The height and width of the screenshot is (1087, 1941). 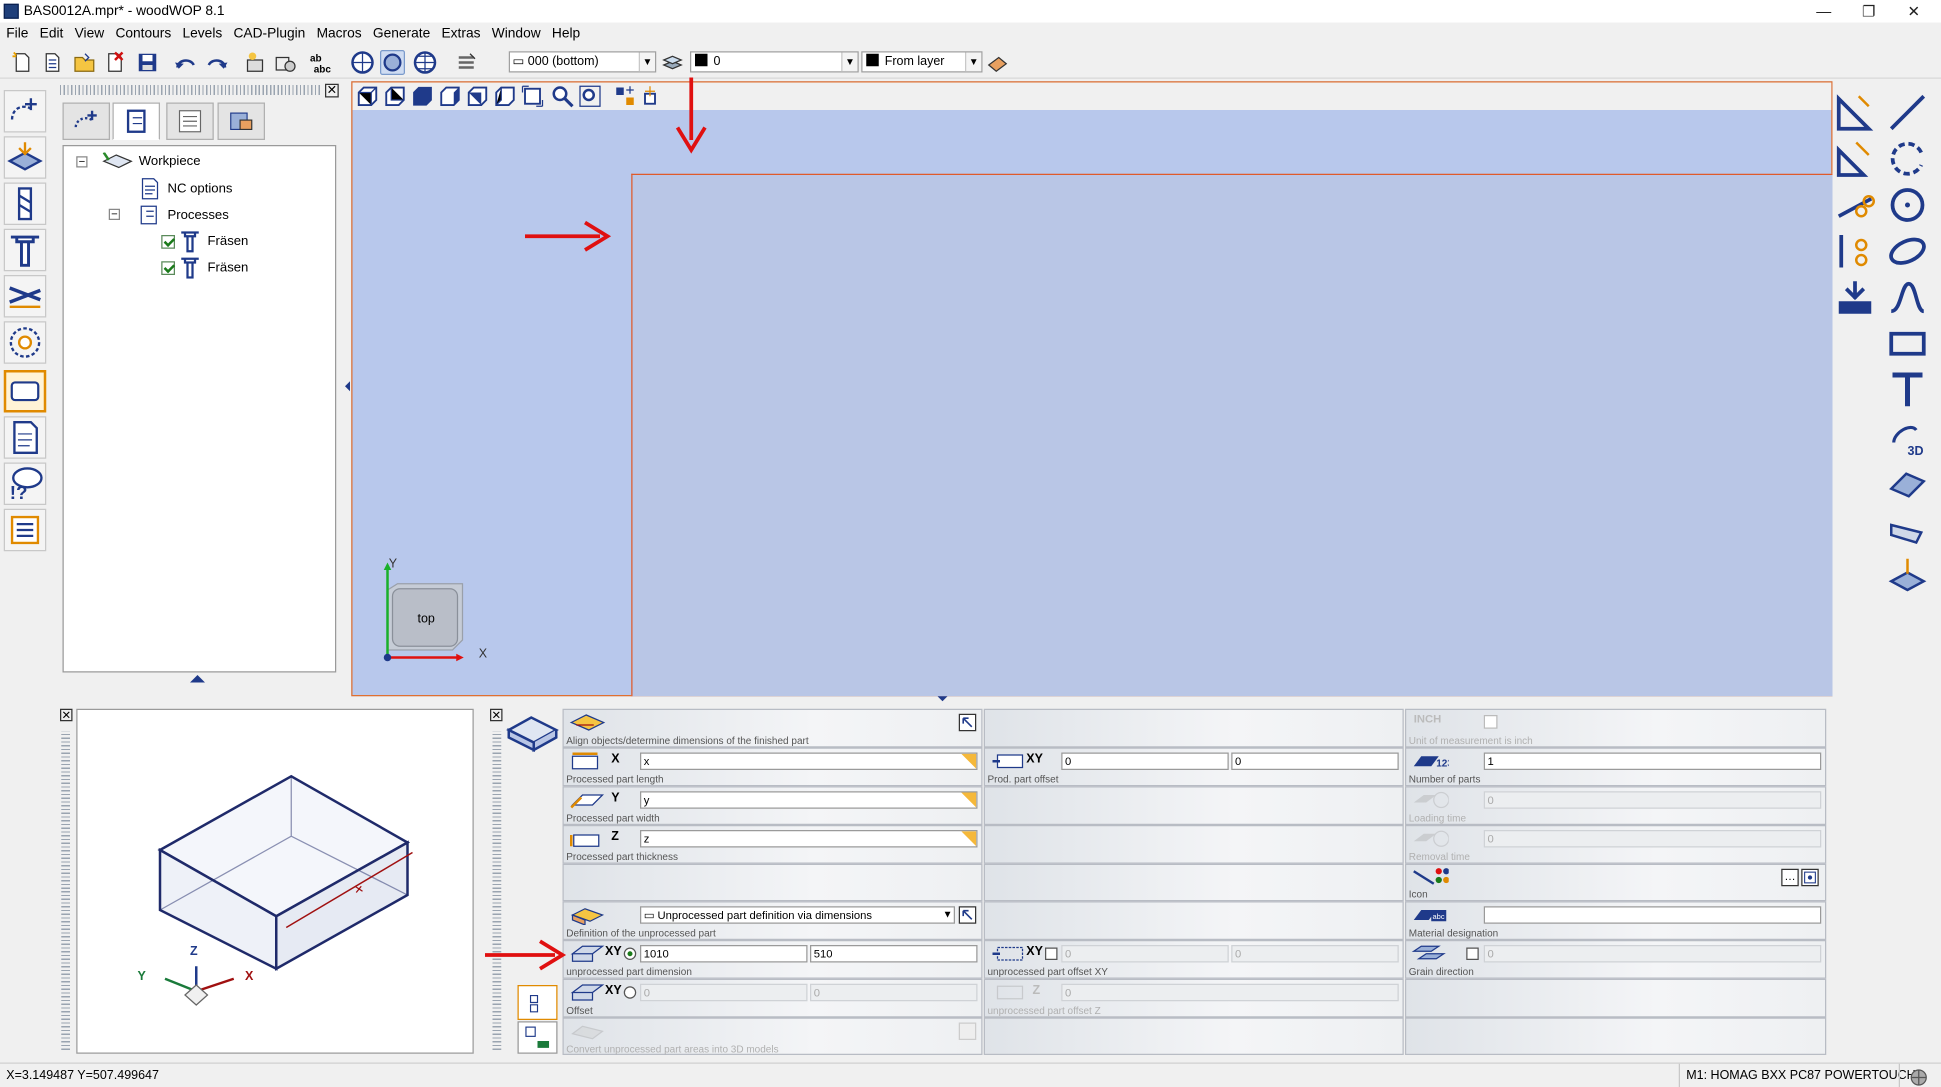 I want to click on tab-contours, so click(x=86, y=121).